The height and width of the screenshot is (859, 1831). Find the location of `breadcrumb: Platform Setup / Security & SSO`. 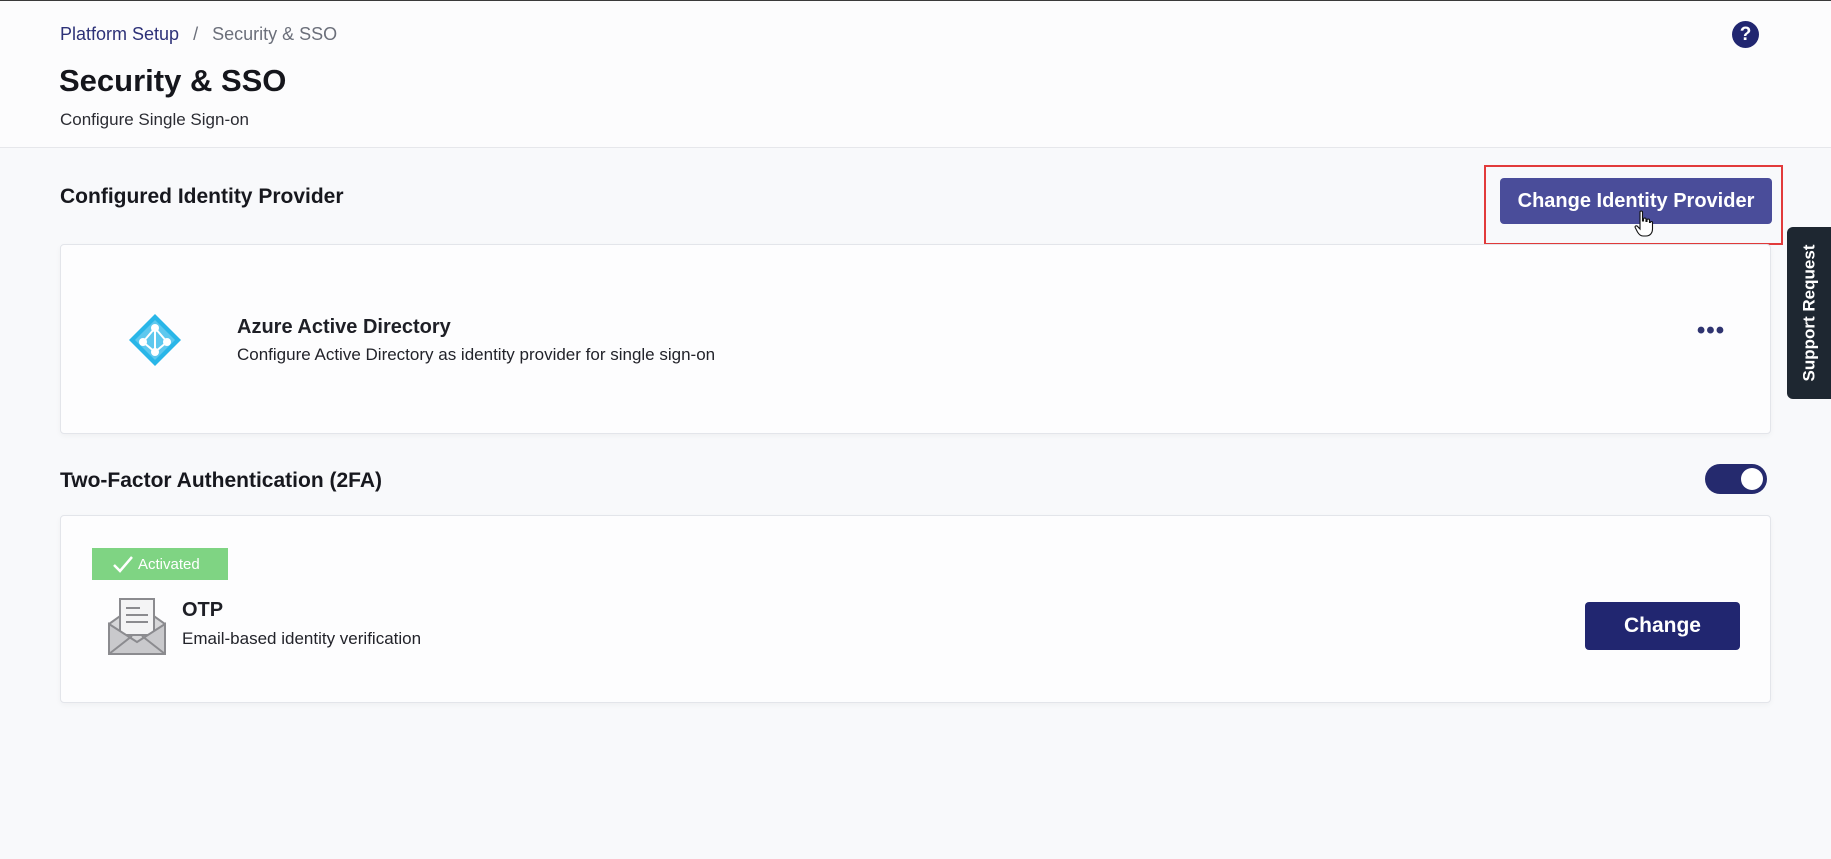

breadcrumb: Platform Setup / Security & SSO is located at coordinates (198, 34).